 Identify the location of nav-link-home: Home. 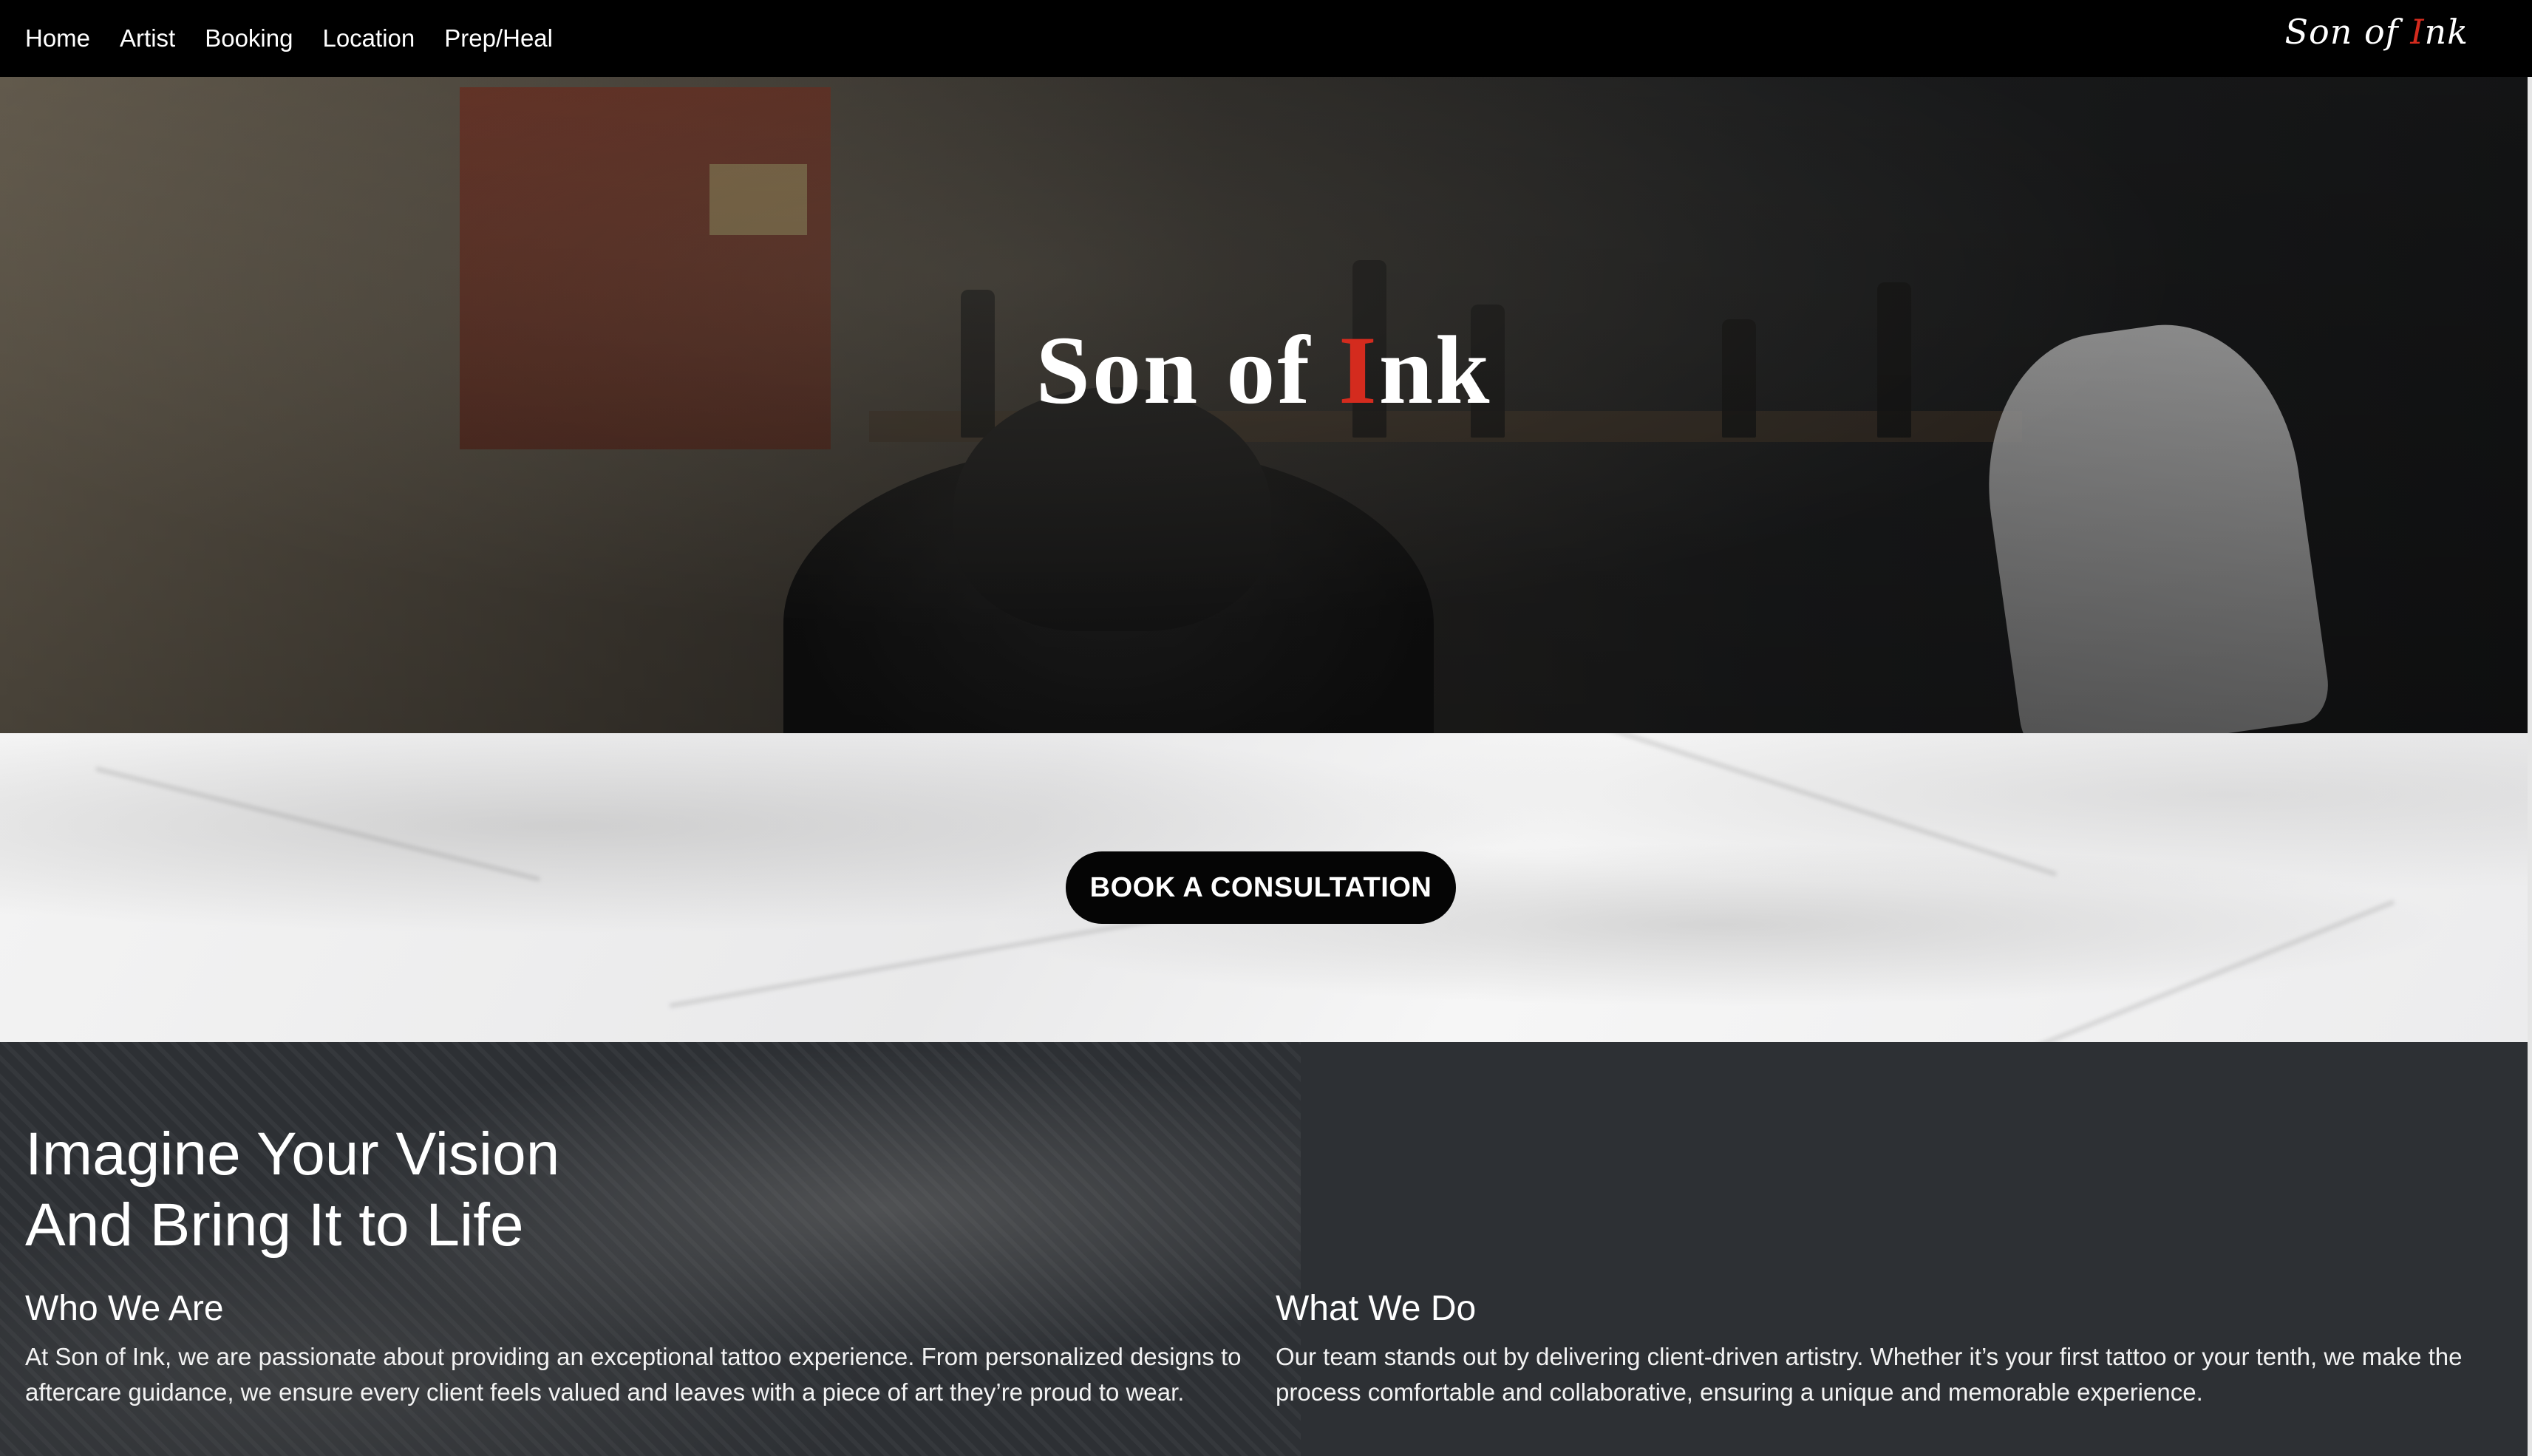
(57, 38).